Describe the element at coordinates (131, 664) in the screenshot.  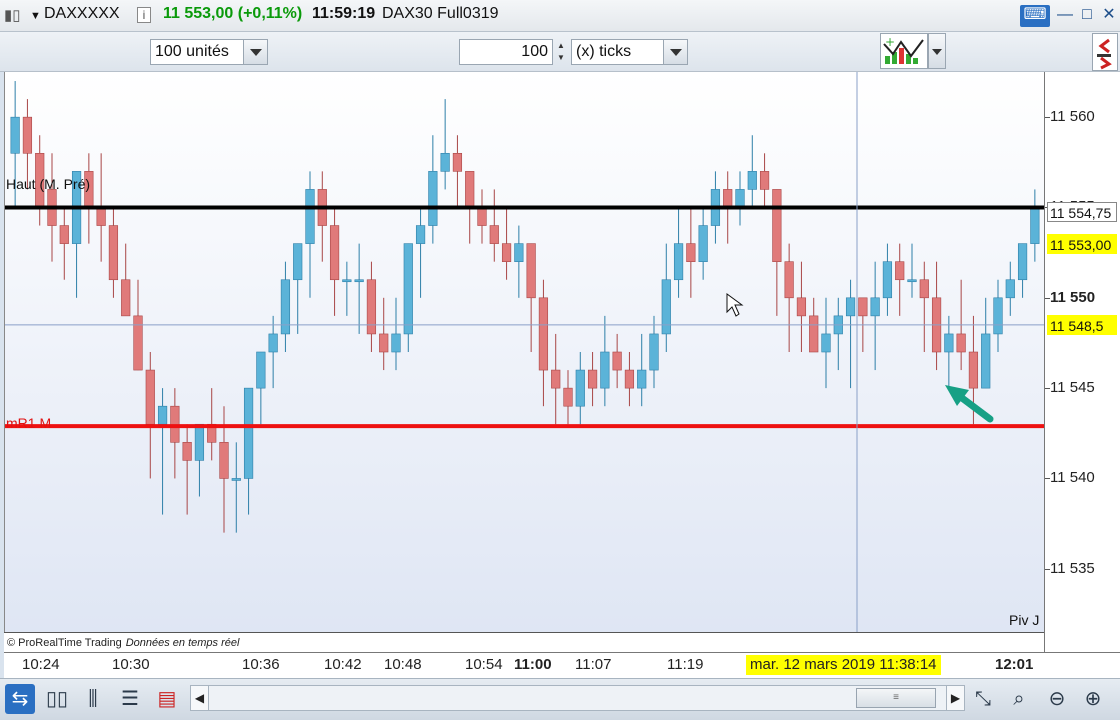
I see `time-tick-label: 10:30` at that location.